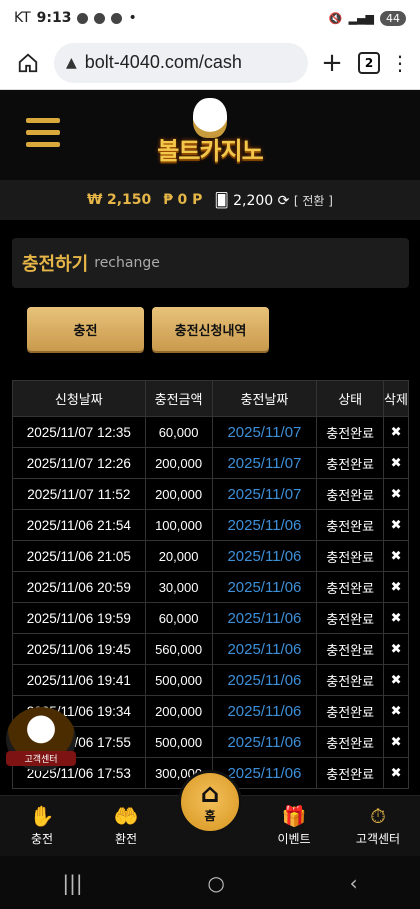 The image size is (420, 909). I want to click on system-navigation-bar: ||| ○ ‹, so click(210, 882).